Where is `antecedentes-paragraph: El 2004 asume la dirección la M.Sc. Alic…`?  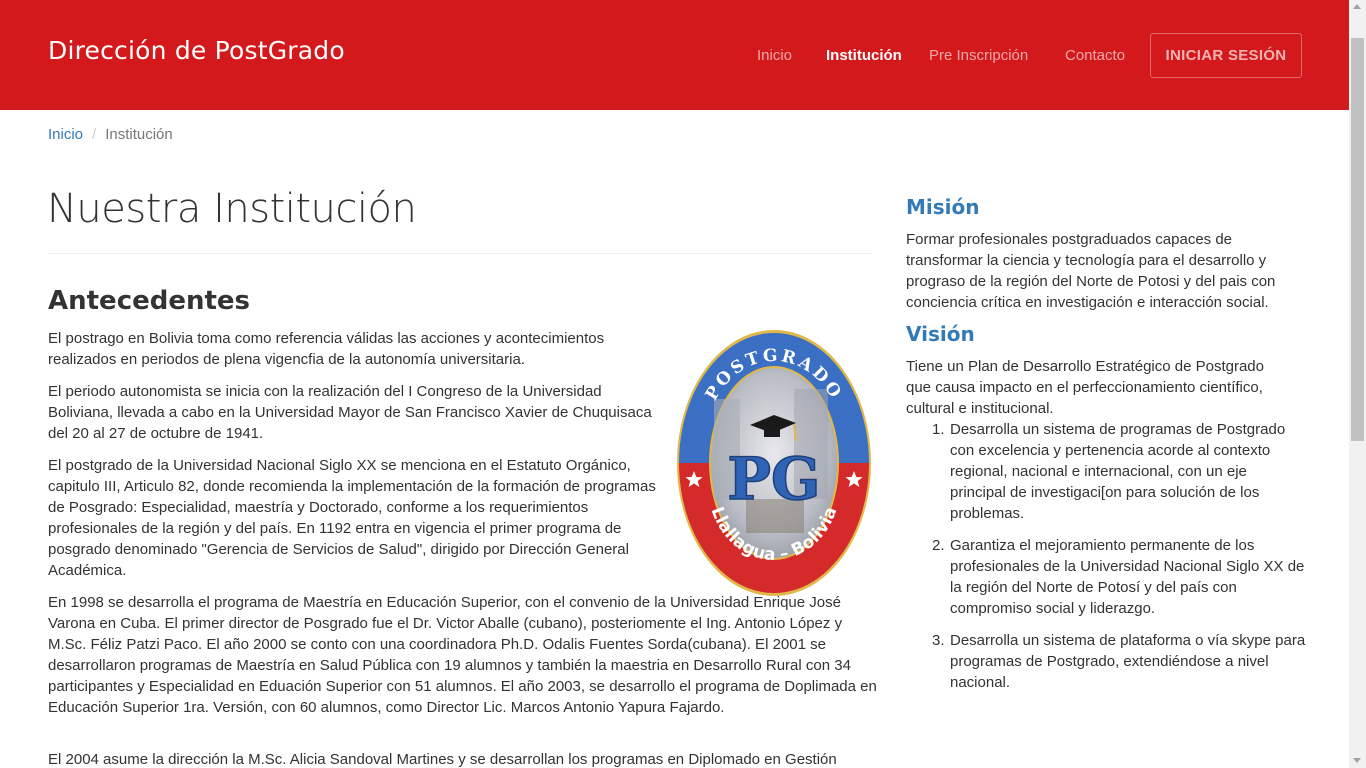
antecedentes-paragraph: El 2004 asume la dirección la M.Sc. Alic… is located at coordinates (442, 759).